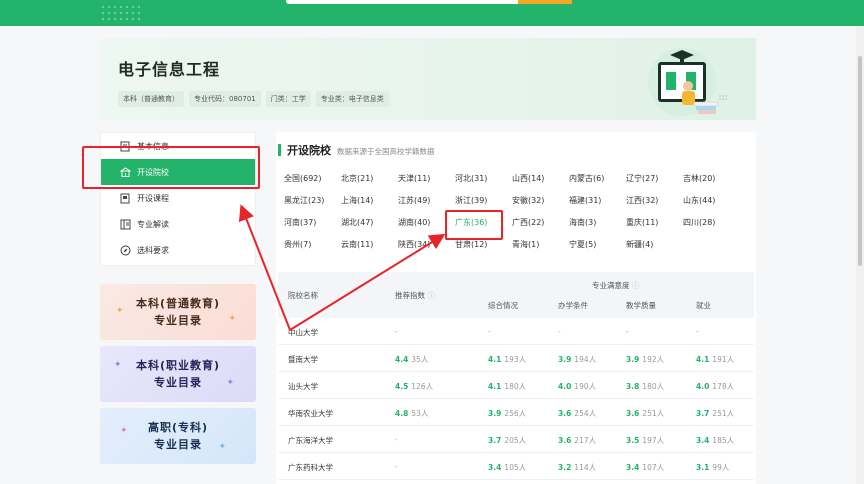 This screenshot has width=864, height=484. Describe the element at coordinates (178, 146) in the screenshot. I see `nav-item-basic-info: 基本信息` at that location.